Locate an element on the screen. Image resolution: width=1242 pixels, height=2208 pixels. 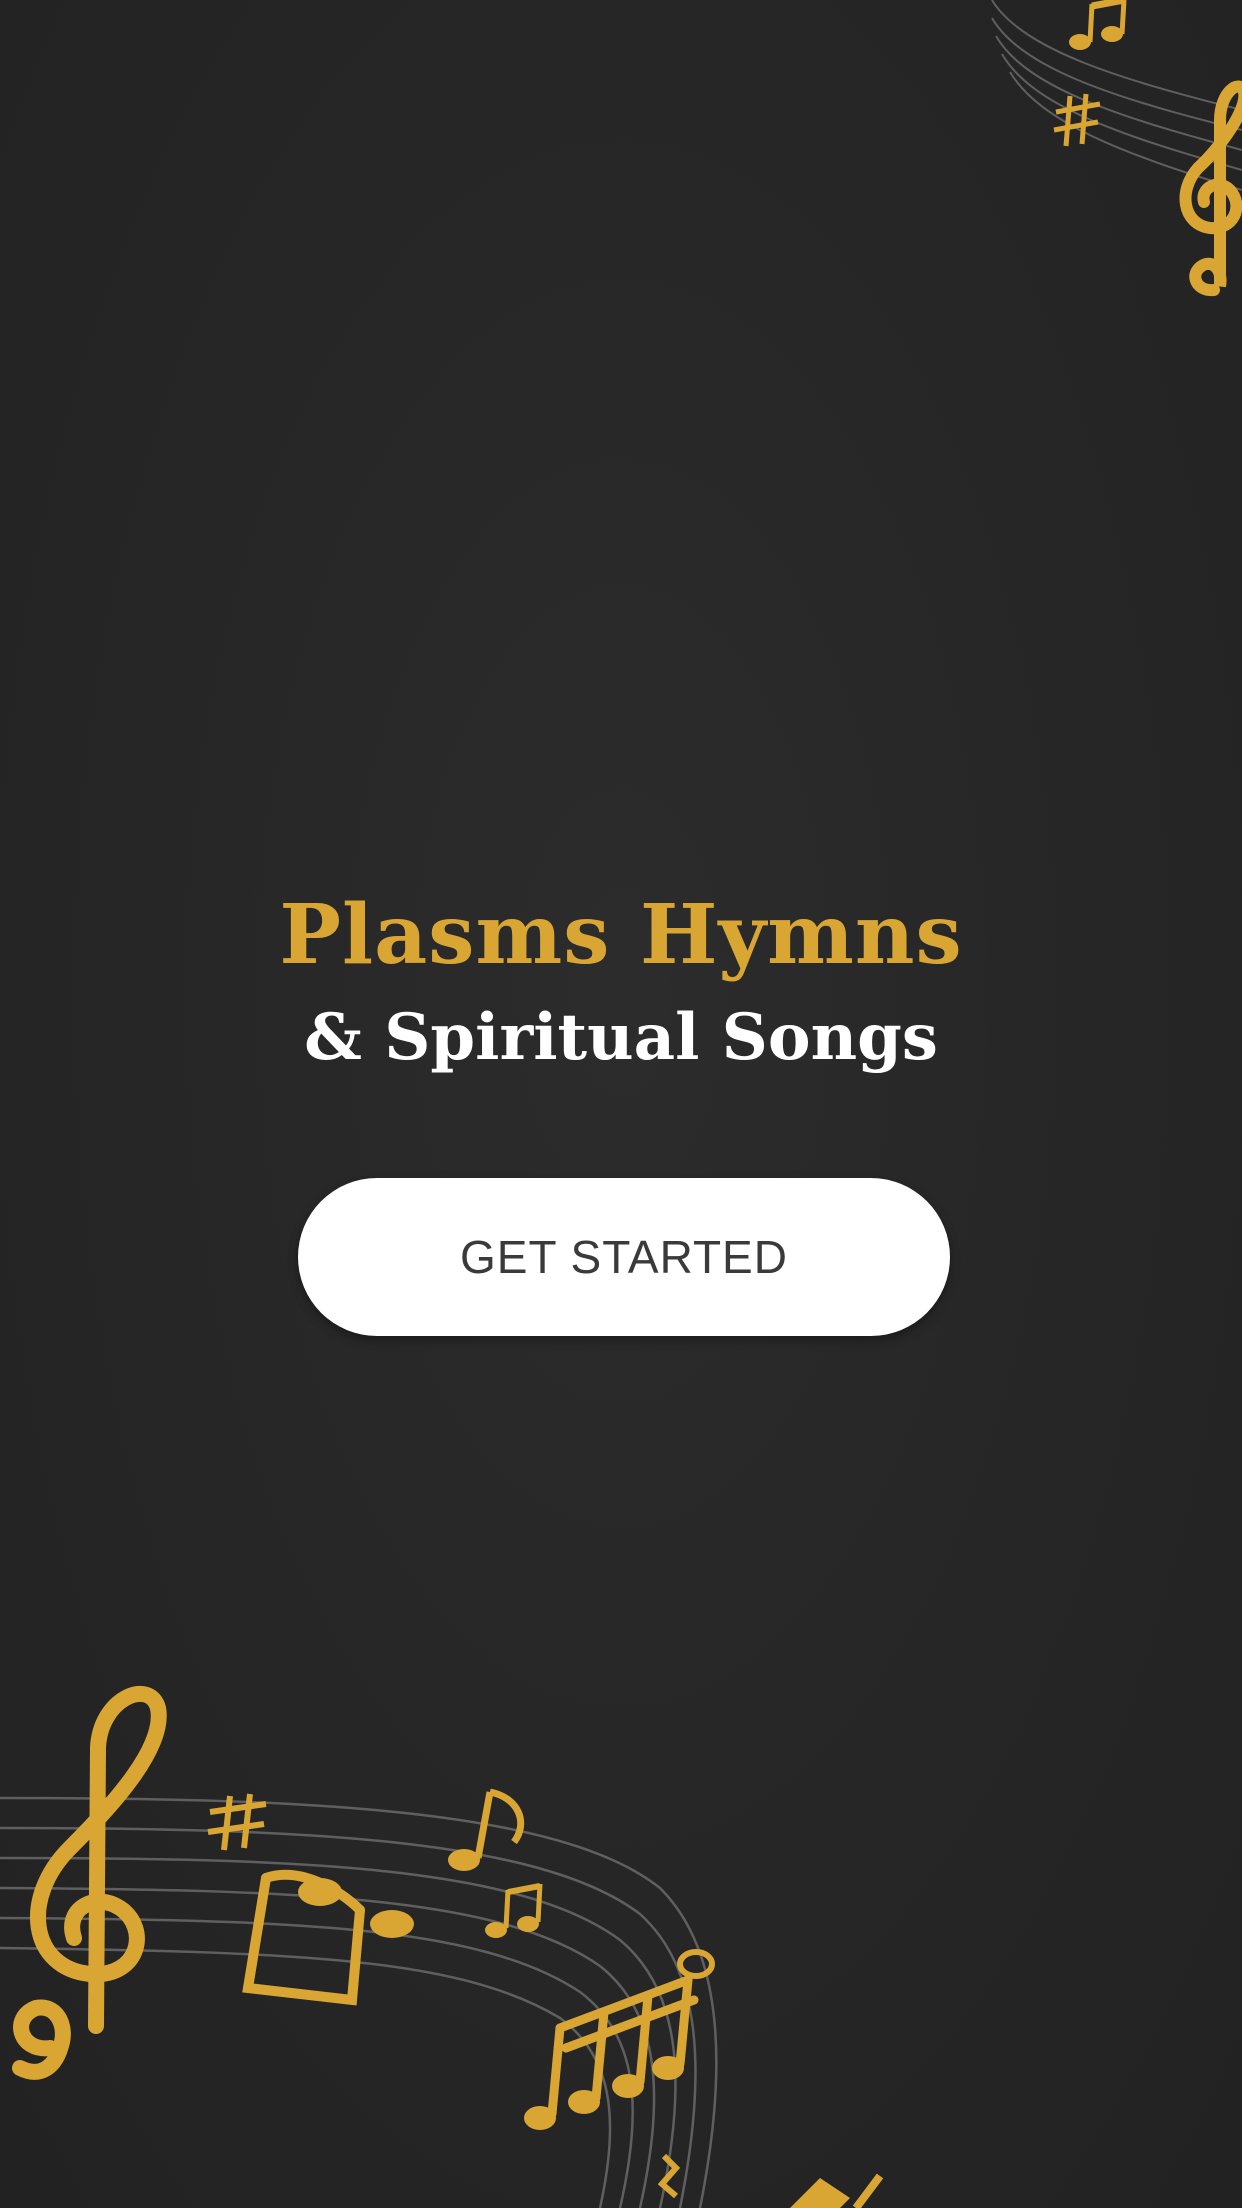
app-subtitle: & Spiritual Songs is located at coordinates (621, 1037).